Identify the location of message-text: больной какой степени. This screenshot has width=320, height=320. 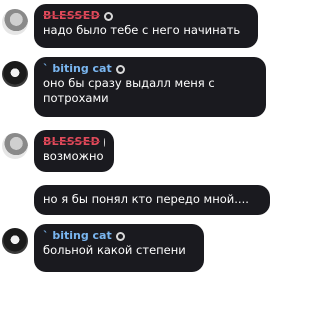
(114, 250).